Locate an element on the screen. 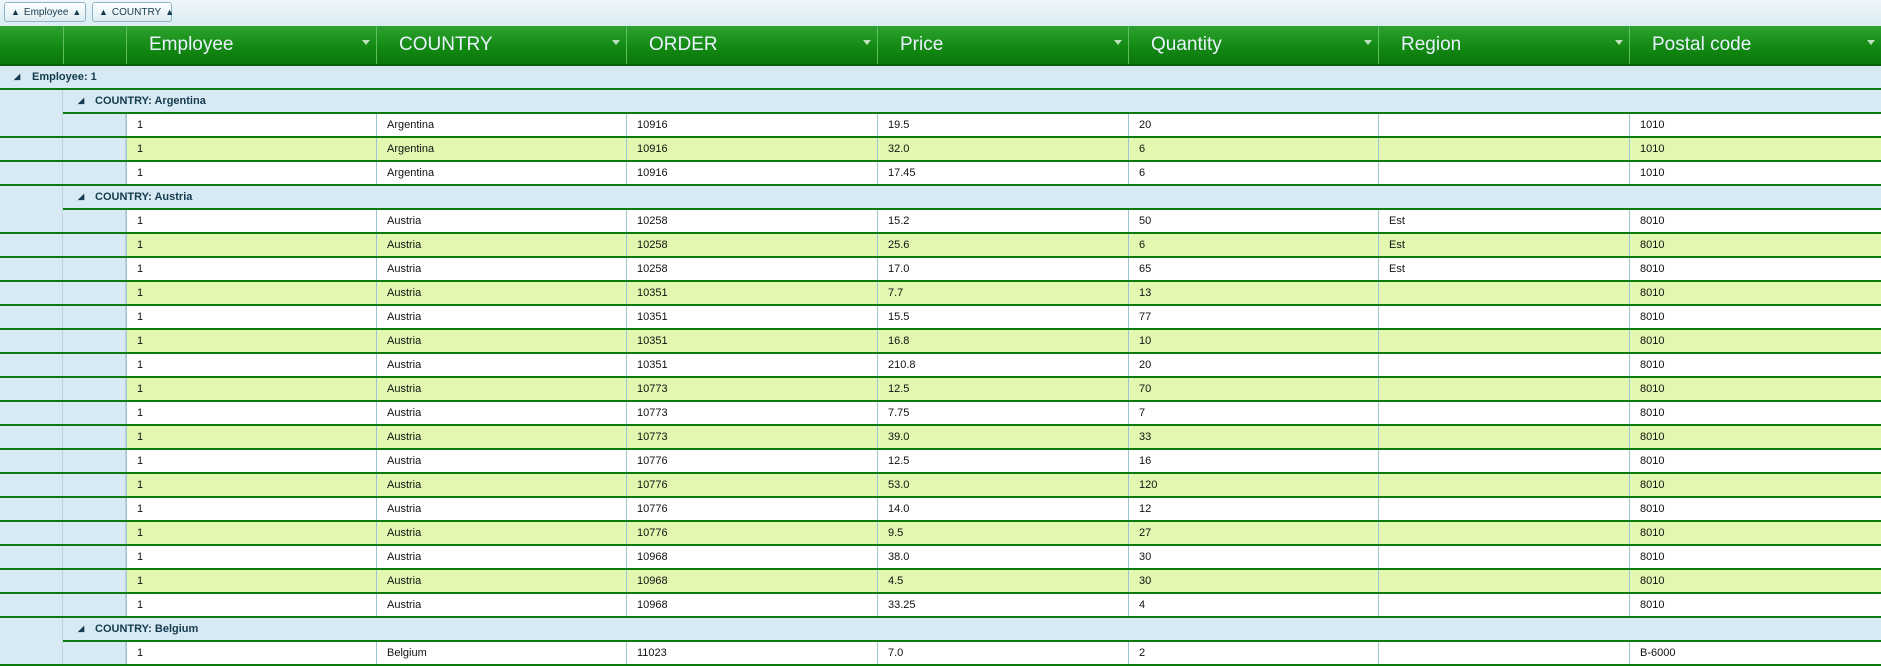 Image resolution: width=1881 pixels, height=666 pixels. cell-price: 19.5 is located at coordinates (1002, 125).